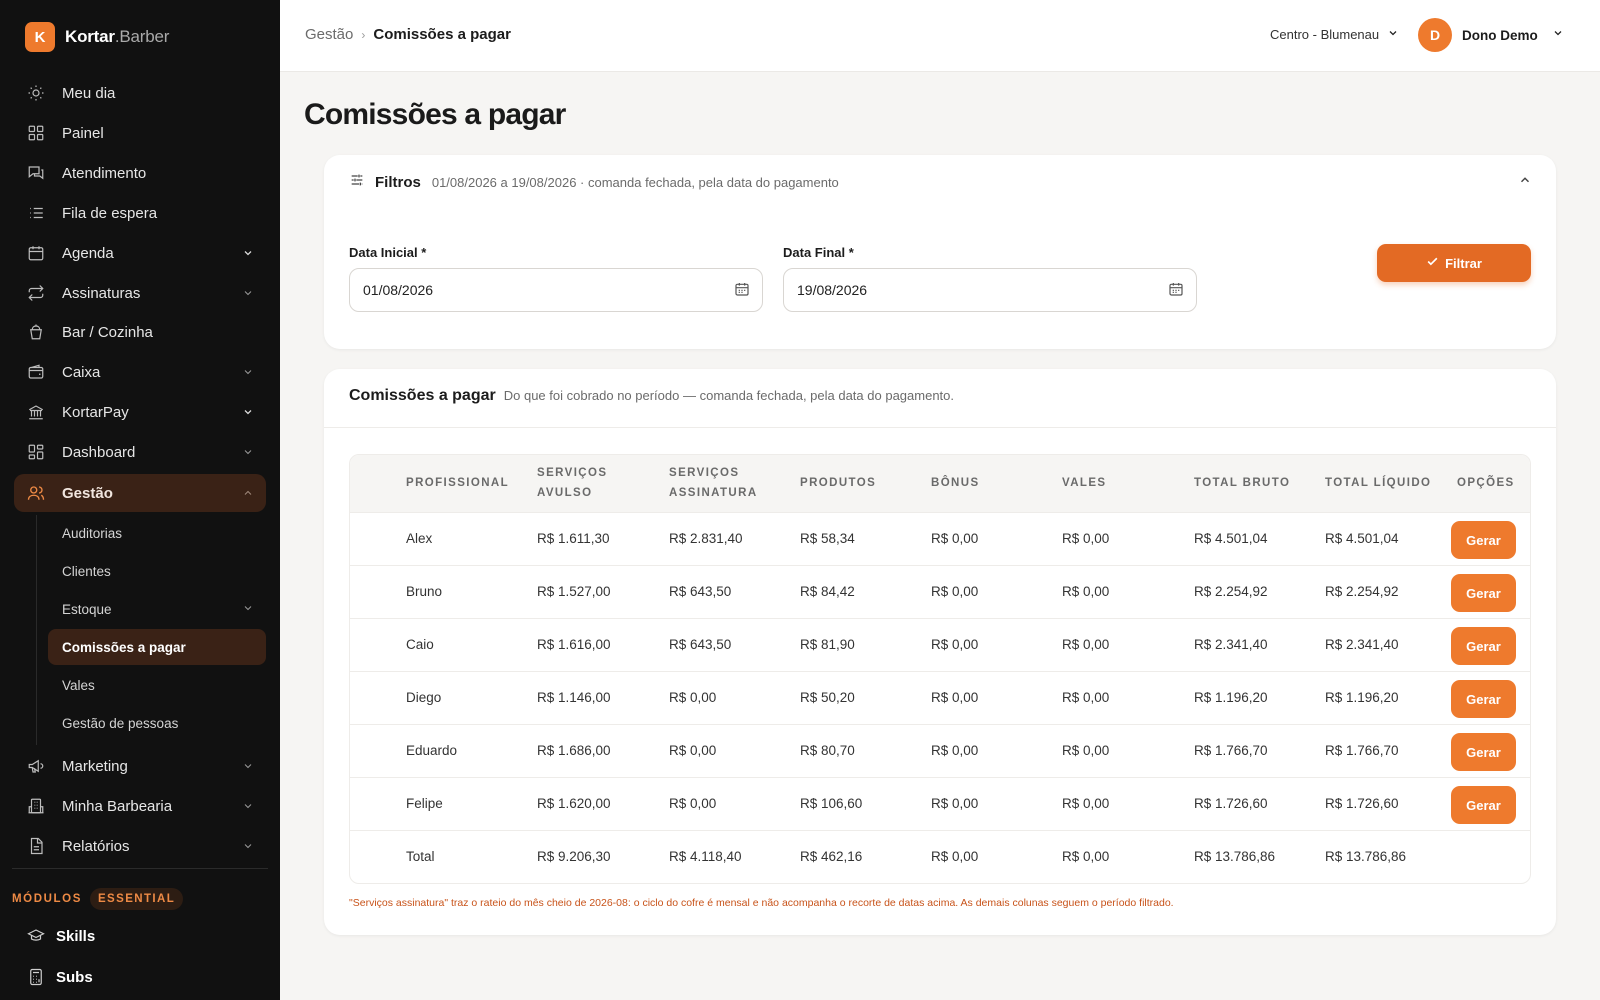 The image size is (1600, 1000). Describe the element at coordinates (388, 252) in the screenshot. I see `start-date-label: Data Inicial *` at that location.